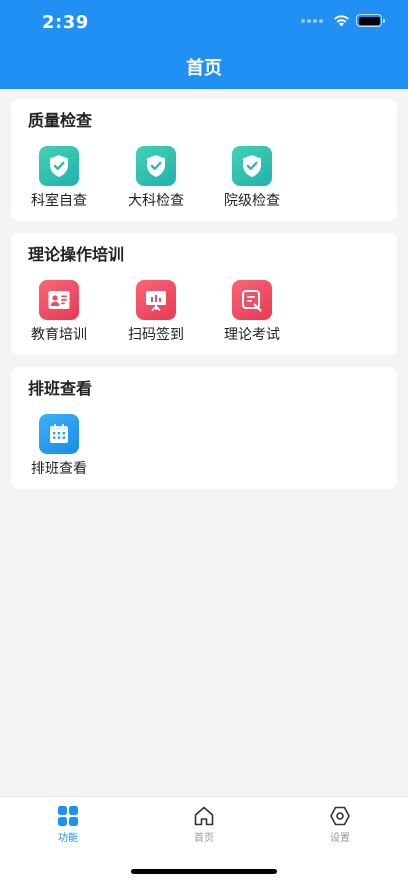 The height and width of the screenshot is (883, 408). Describe the element at coordinates (59, 201) in the screenshot. I see `item-label: 科室自查` at that location.